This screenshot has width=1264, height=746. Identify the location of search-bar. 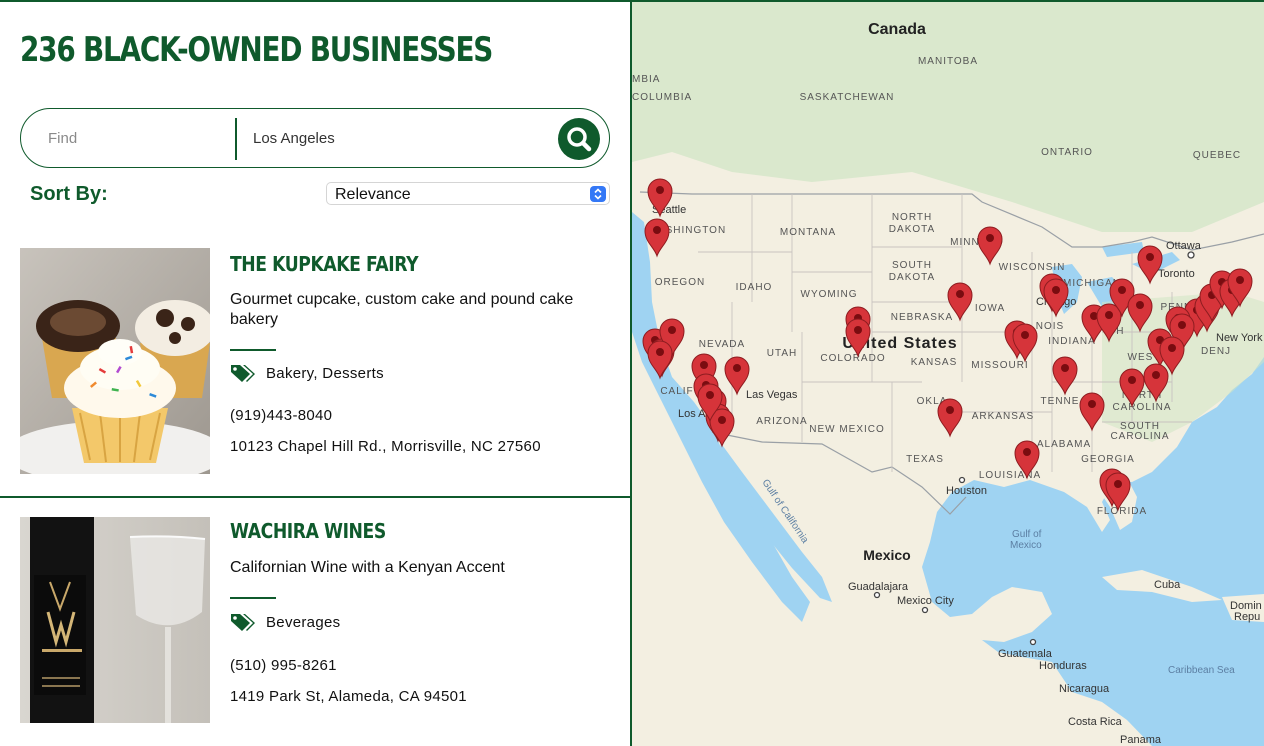
(315, 138).